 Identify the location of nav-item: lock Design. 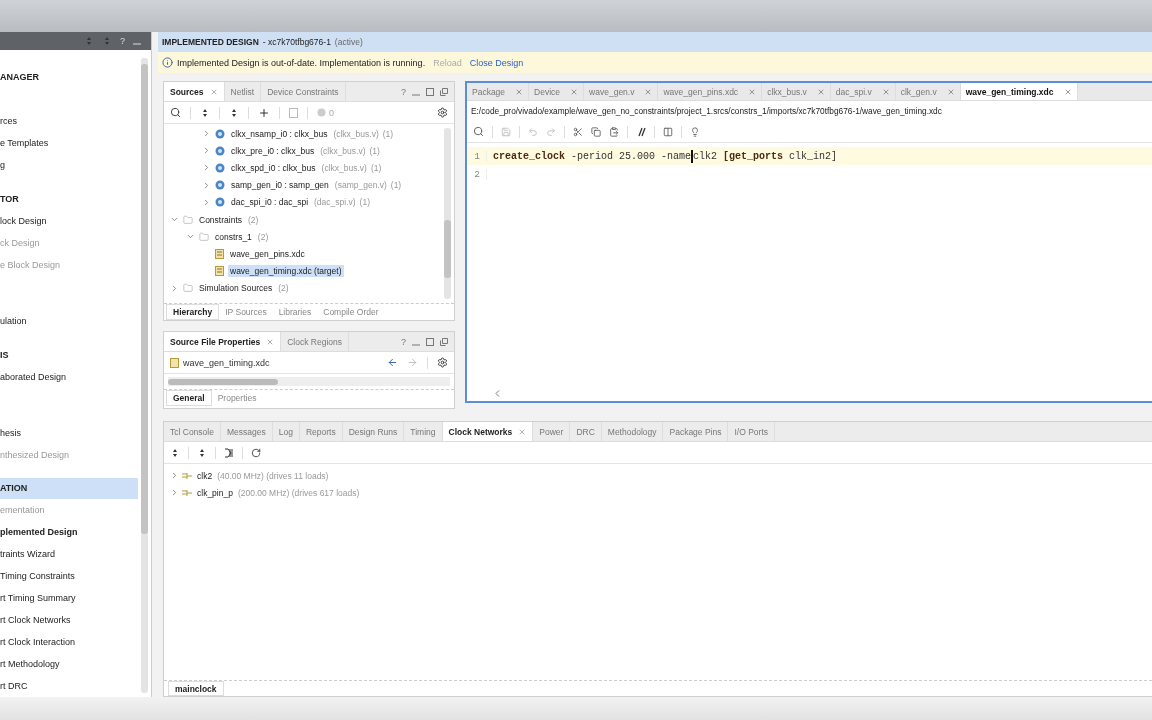
(23, 220).